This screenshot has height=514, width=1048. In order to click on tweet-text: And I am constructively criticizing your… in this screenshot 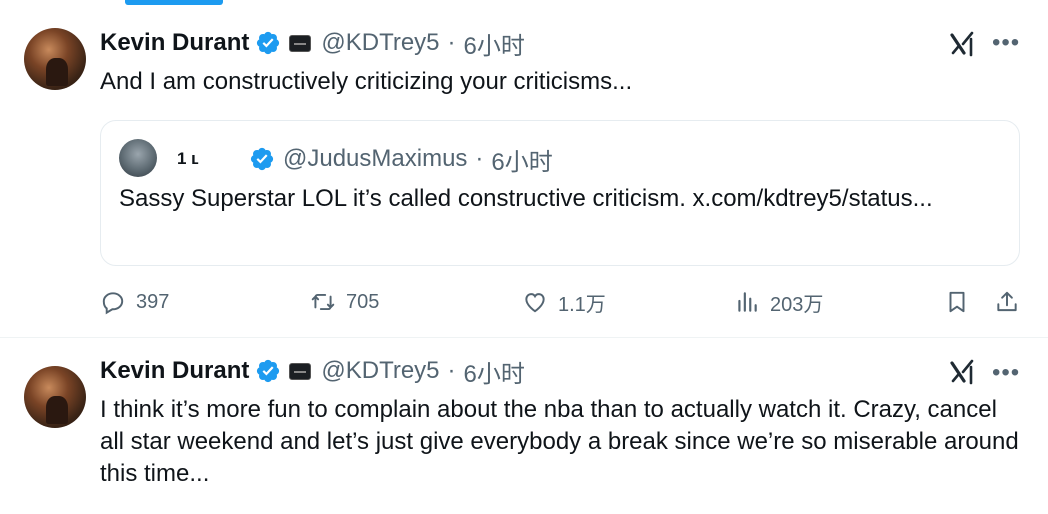, I will do `click(366, 81)`.